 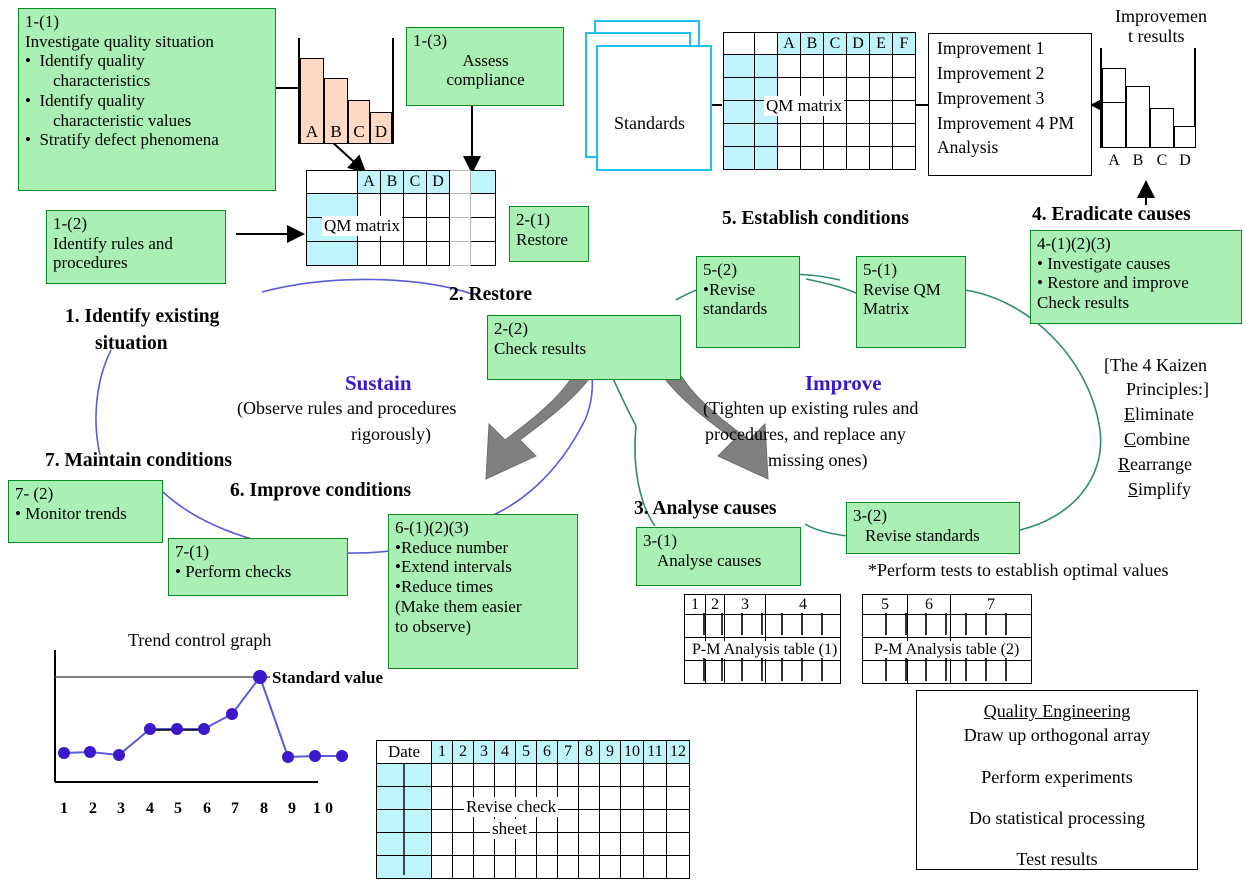 I want to click on box-3-2-line2: Revise standards, so click(x=922, y=535).